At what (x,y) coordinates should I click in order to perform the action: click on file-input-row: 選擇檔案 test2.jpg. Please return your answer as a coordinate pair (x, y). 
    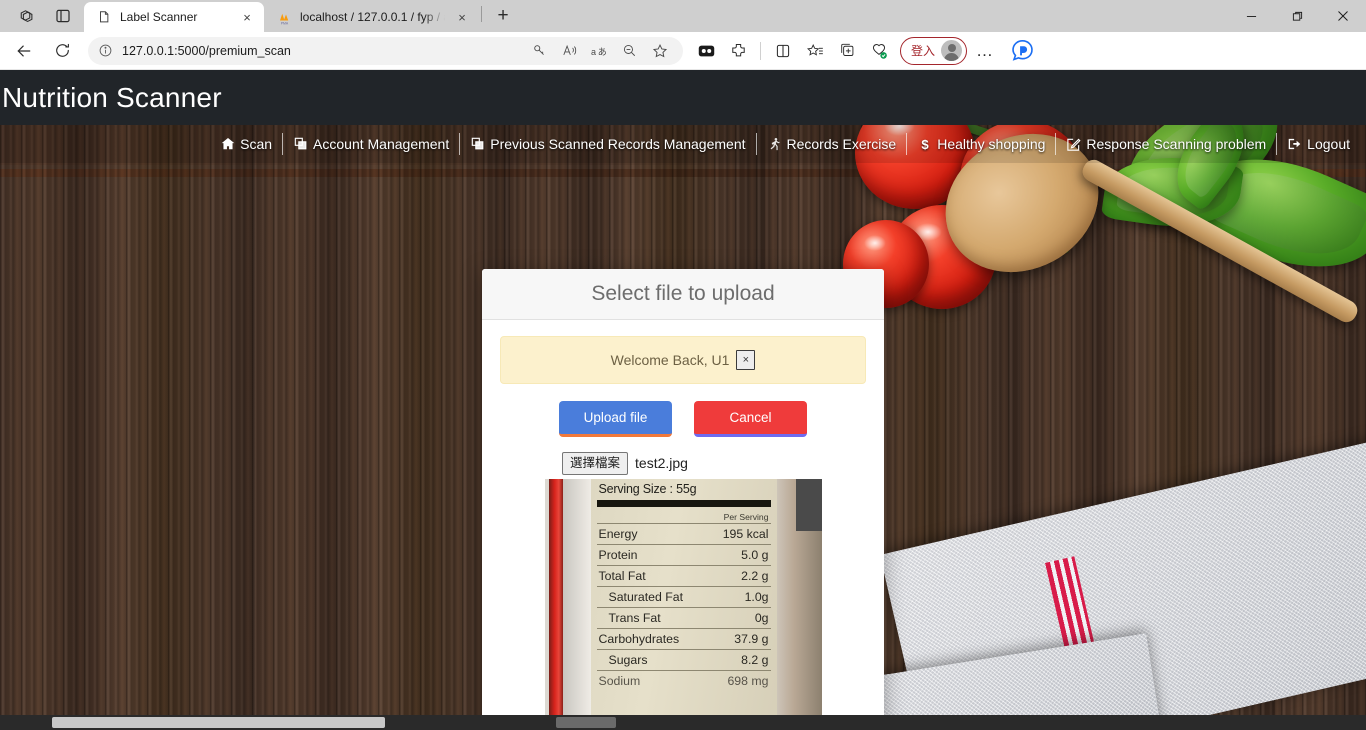
    Looking at the image, I should click on (683, 463).